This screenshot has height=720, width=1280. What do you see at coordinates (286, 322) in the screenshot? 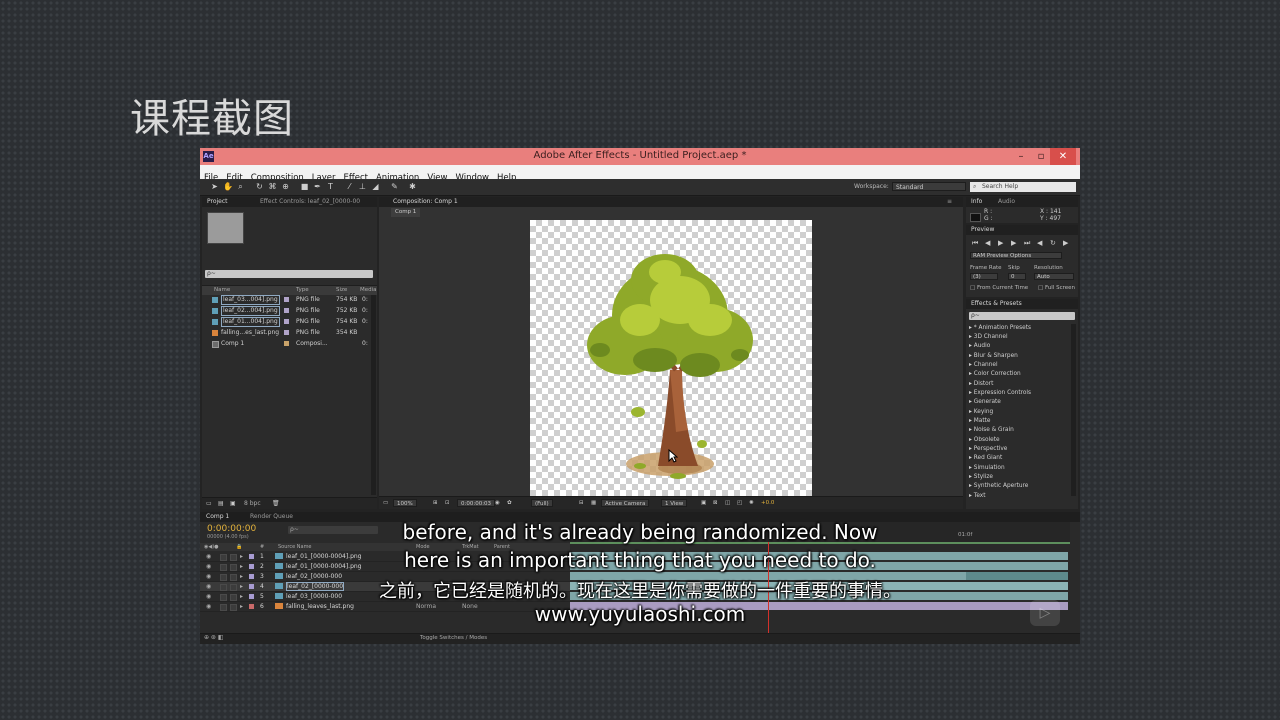
I see `project-item: leaf_01...004].png PNG file 754 KB 0:` at bounding box center [286, 322].